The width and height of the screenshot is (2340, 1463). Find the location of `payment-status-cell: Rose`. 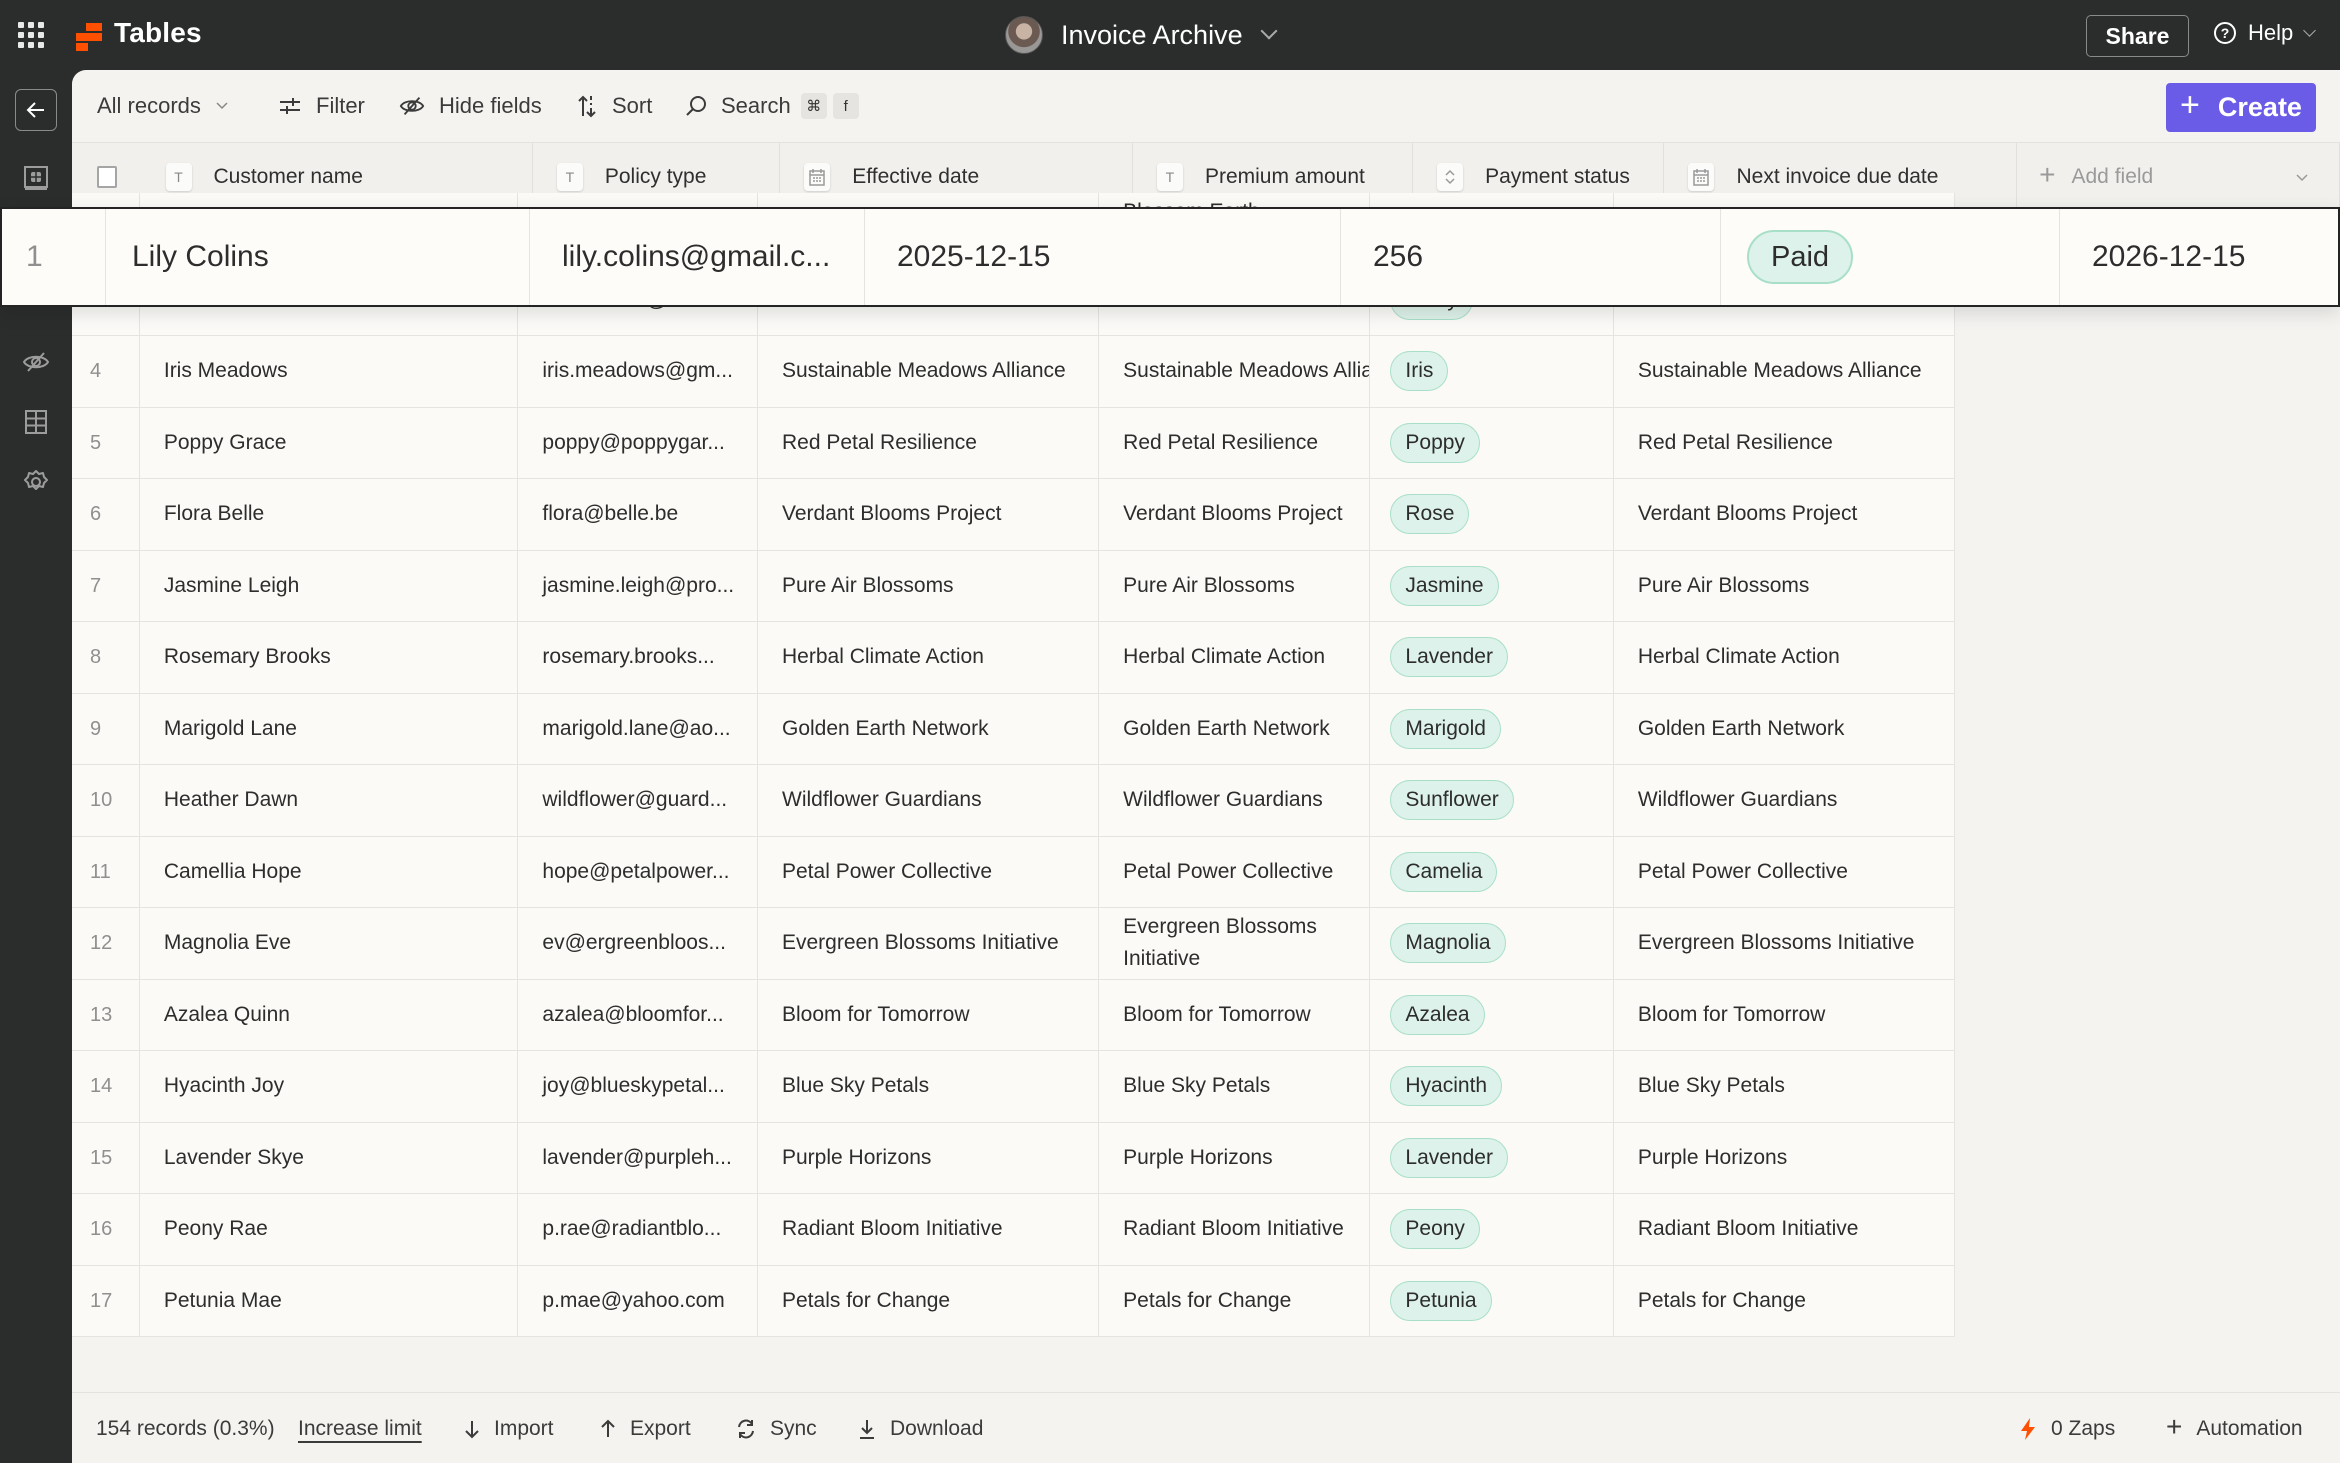

payment-status-cell: Rose is located at coordinates (1492, 514).